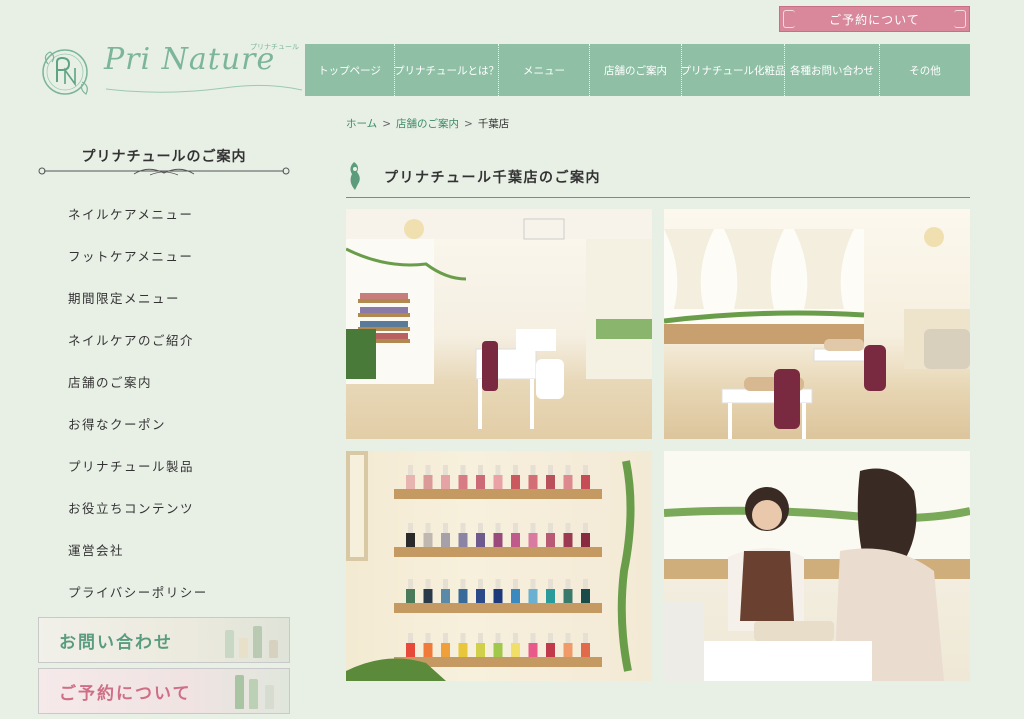 This screenshot has width=1024, height=719. I want to click on contact-banner-label: お問い合わせ, so click(116, 642).